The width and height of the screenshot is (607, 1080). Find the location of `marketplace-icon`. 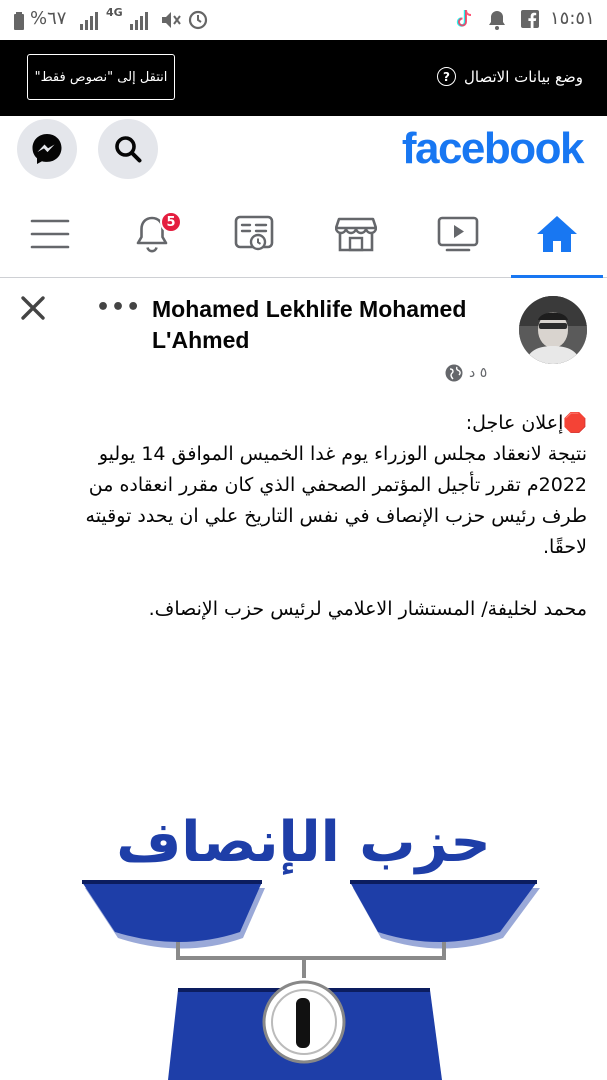

marketplace-icon is located at coordinates (356, 234).